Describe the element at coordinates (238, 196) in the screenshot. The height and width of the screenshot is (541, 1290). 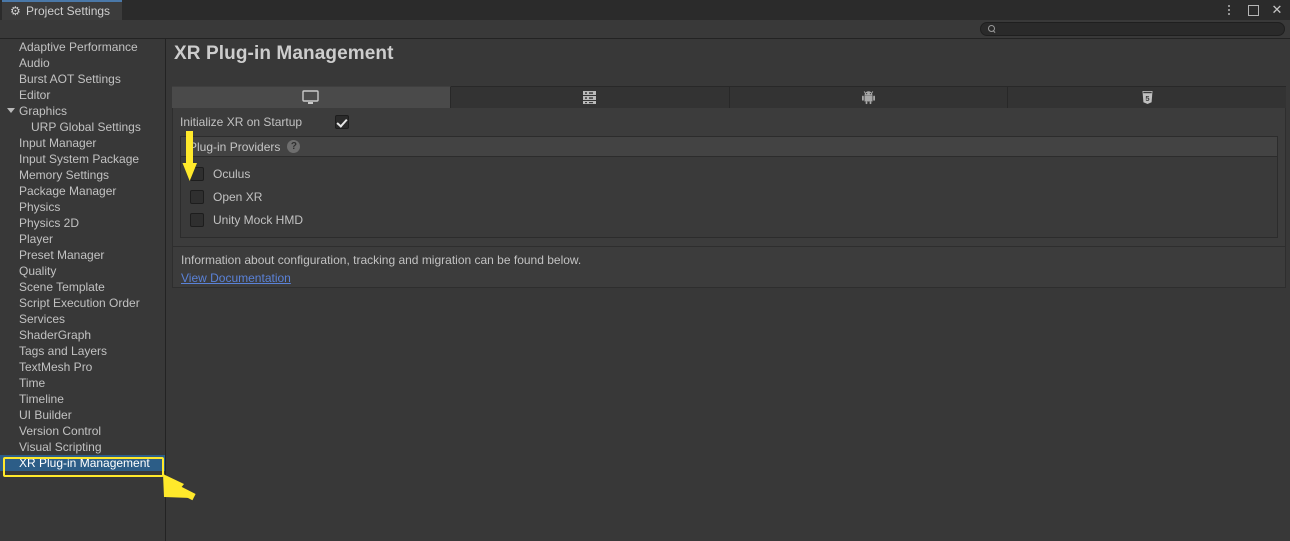
I see `provider-label: Open XR` at that location.